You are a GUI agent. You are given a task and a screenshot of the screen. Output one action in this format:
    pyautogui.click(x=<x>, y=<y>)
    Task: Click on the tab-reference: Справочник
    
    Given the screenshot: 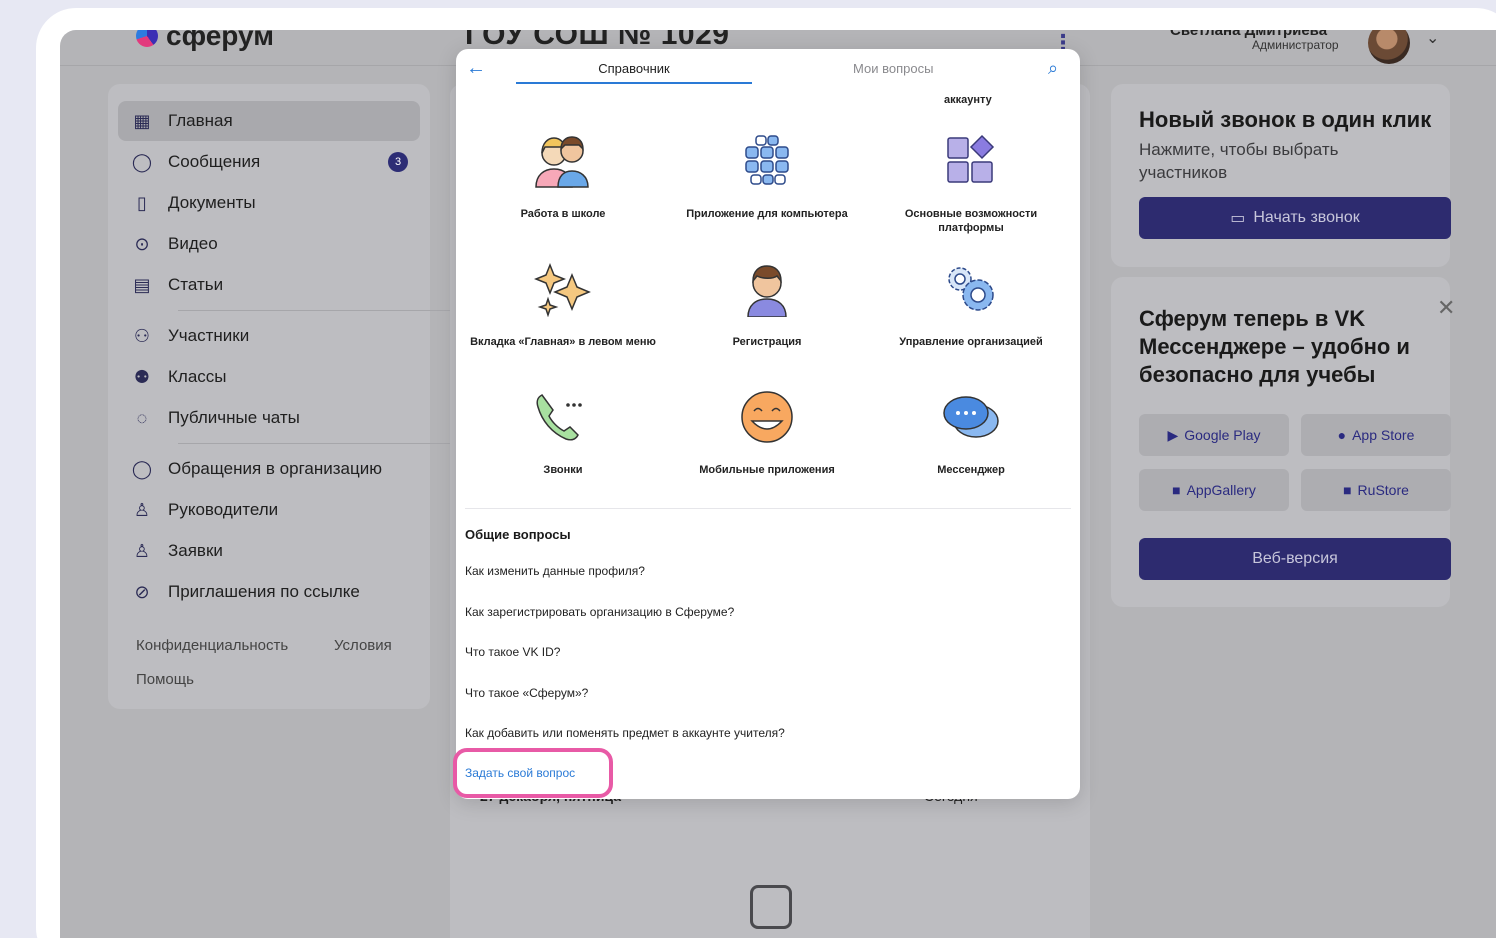 What is the action you would take?
    pyautogui.click(x=634, y=72)
    